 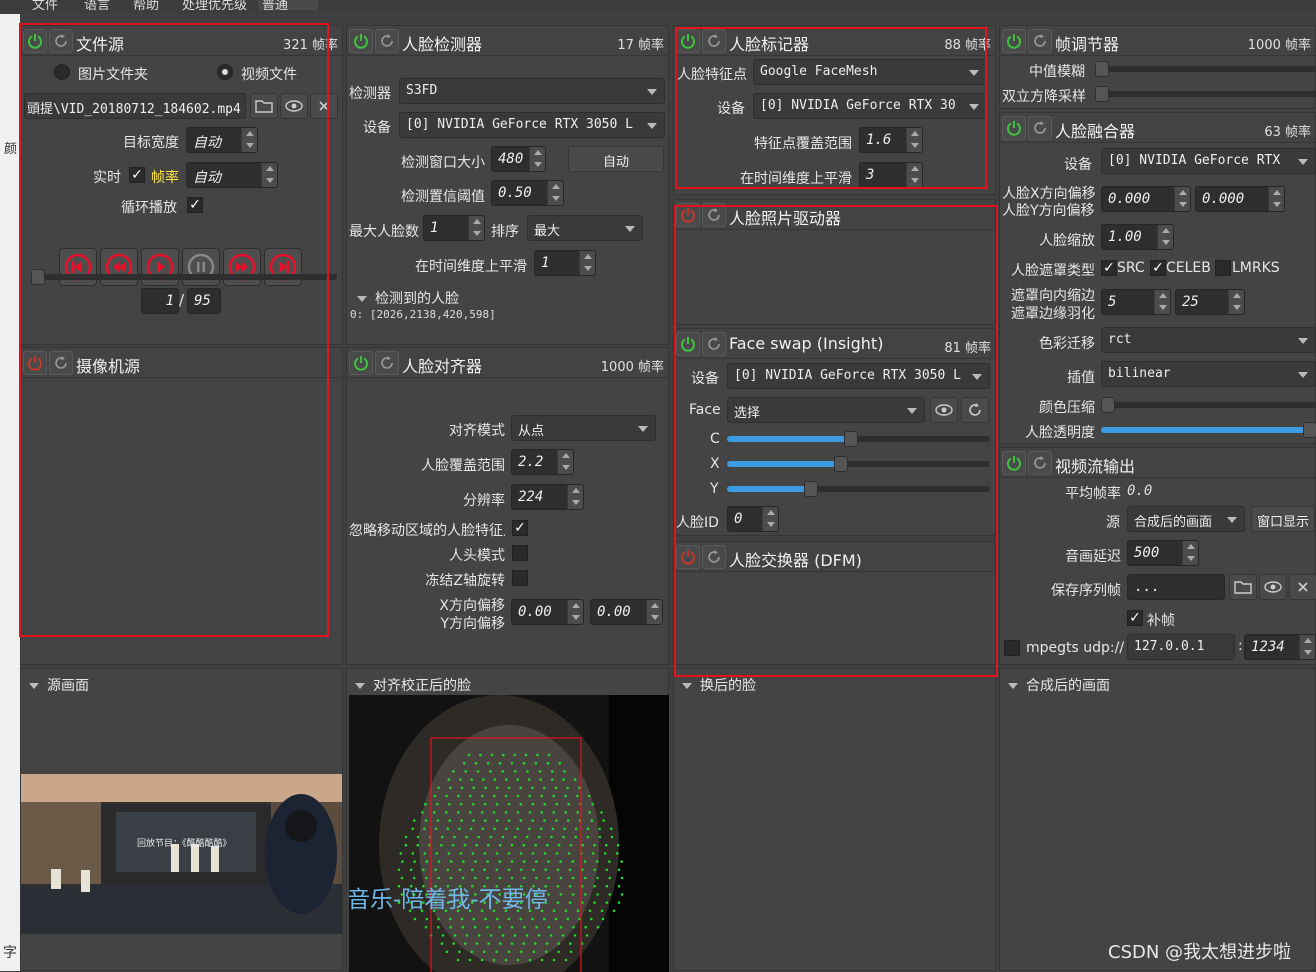 What do you see at coordinates (137, 175) in the screenshot?
I see `realtime-checkbox: ✓` at bounding box center [137, 175].